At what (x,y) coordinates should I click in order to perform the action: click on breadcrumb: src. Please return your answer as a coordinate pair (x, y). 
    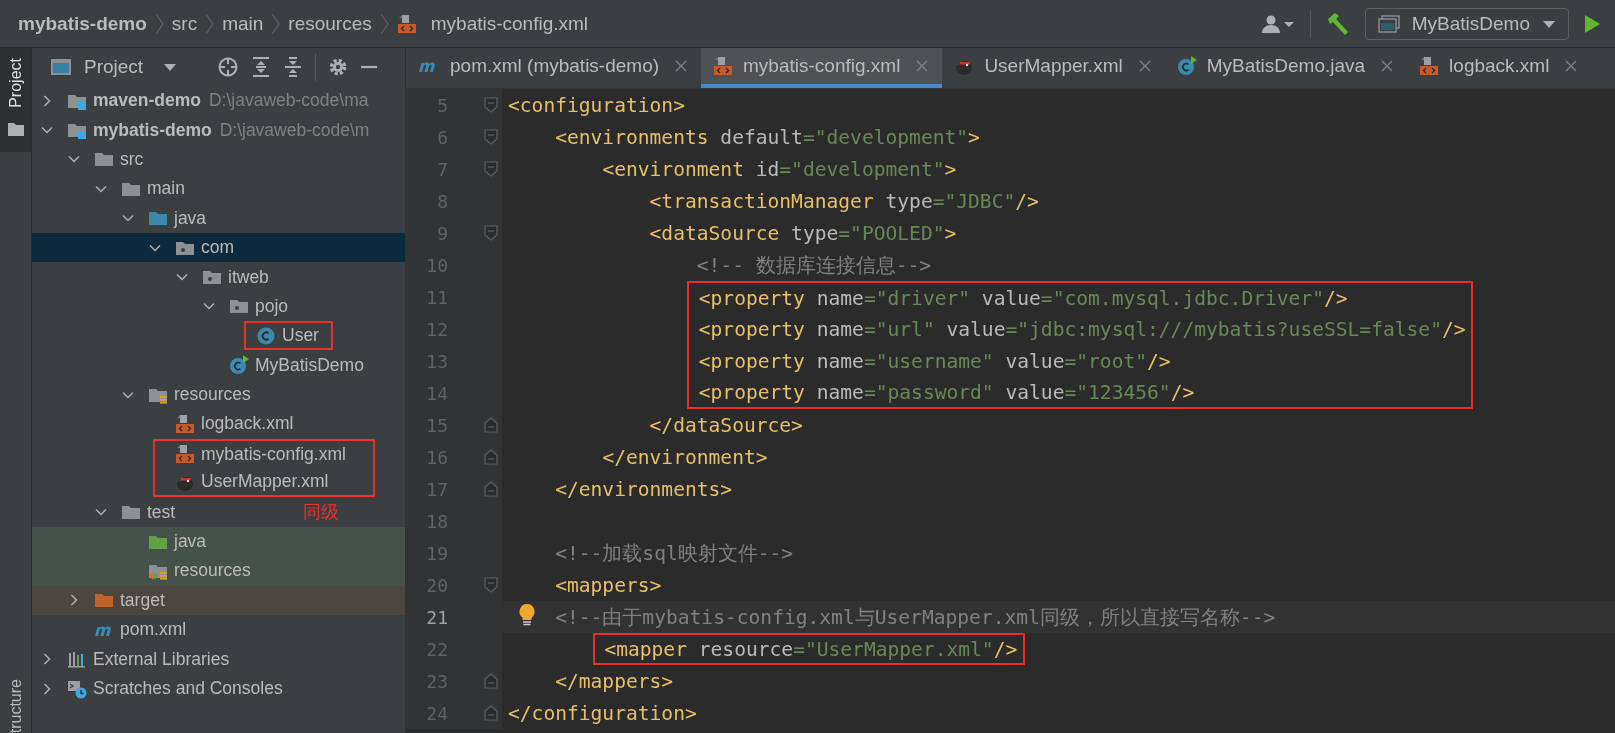
    Looking at the image, I should click on (184, 23).